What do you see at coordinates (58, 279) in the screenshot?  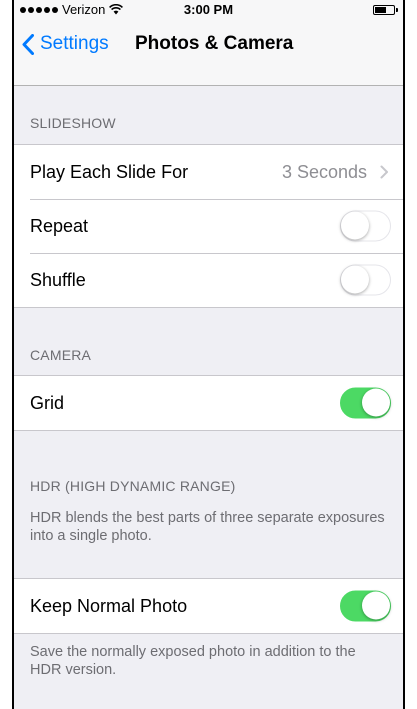 I see `shuffle-label: Shuffle` at bounding box center [58, 279].